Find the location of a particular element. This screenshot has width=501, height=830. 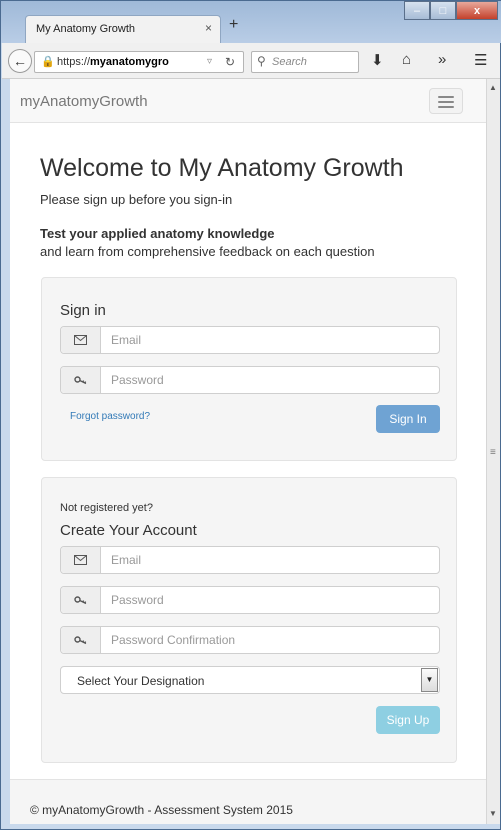

back-arrow-icon: ← is located at coordinates (20, 61).